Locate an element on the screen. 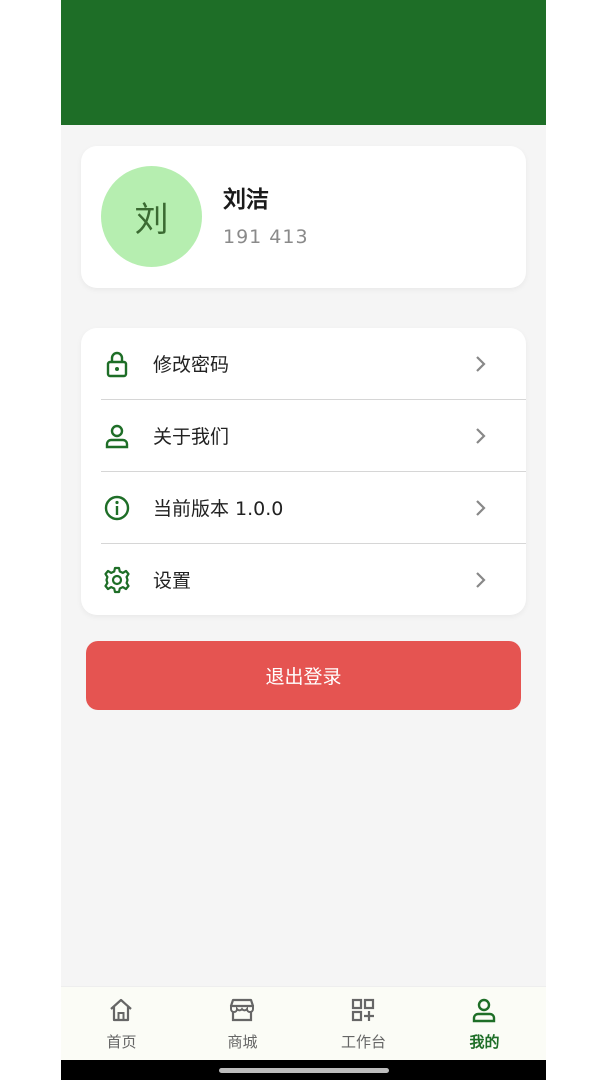  tab-label: 我的 is located at coordinates (484, 1042).